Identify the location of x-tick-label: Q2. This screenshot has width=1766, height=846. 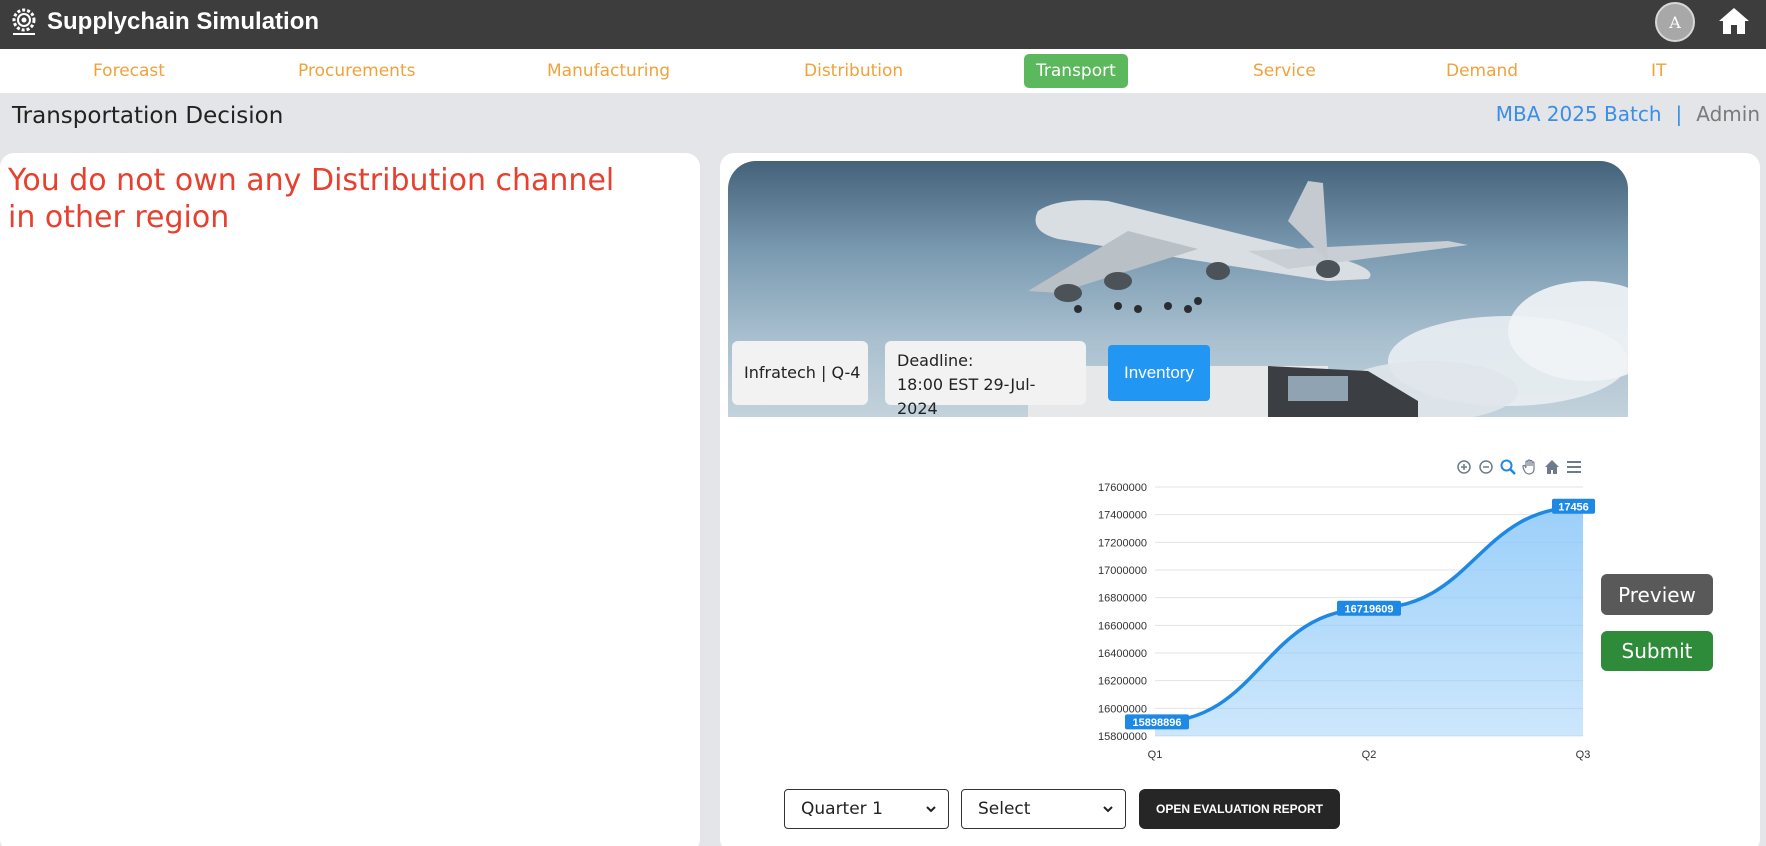
(1369, 755).